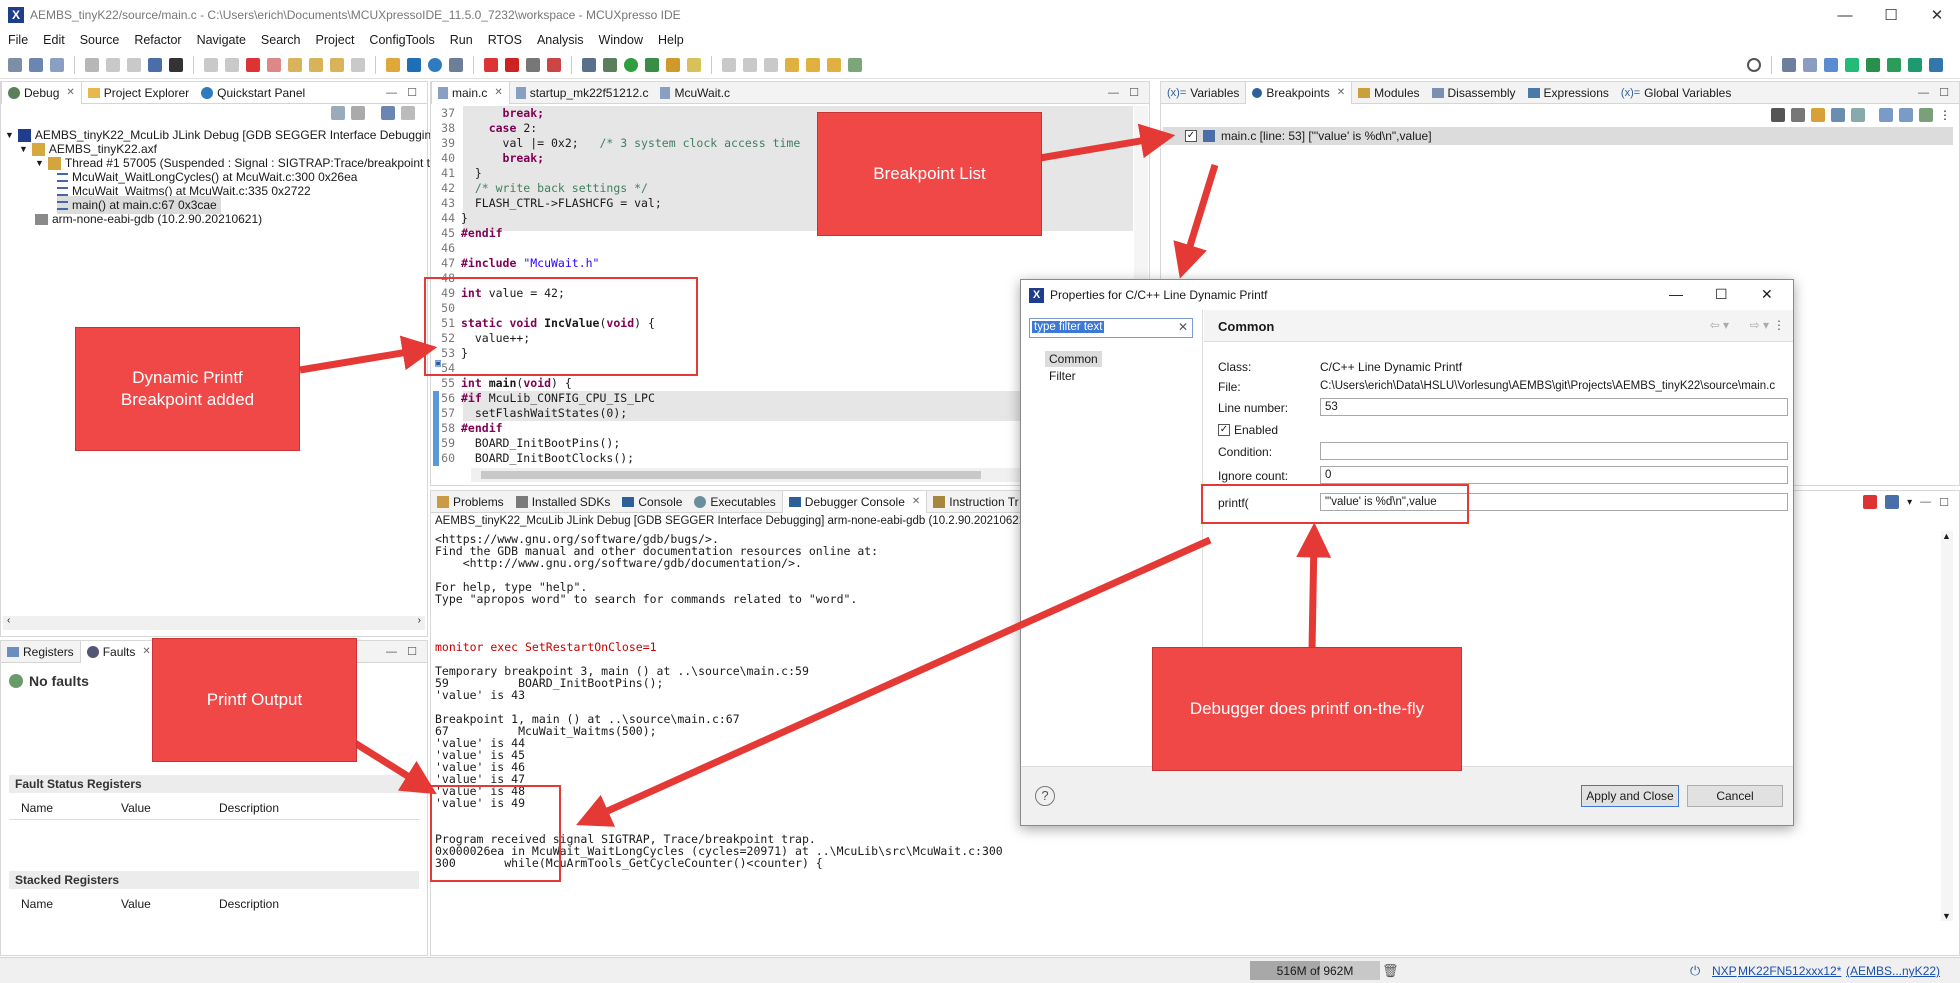 This screenshot has width=1960, height=983. I want to click on arrow-to-breakpoint-list, so click(1107, 142).